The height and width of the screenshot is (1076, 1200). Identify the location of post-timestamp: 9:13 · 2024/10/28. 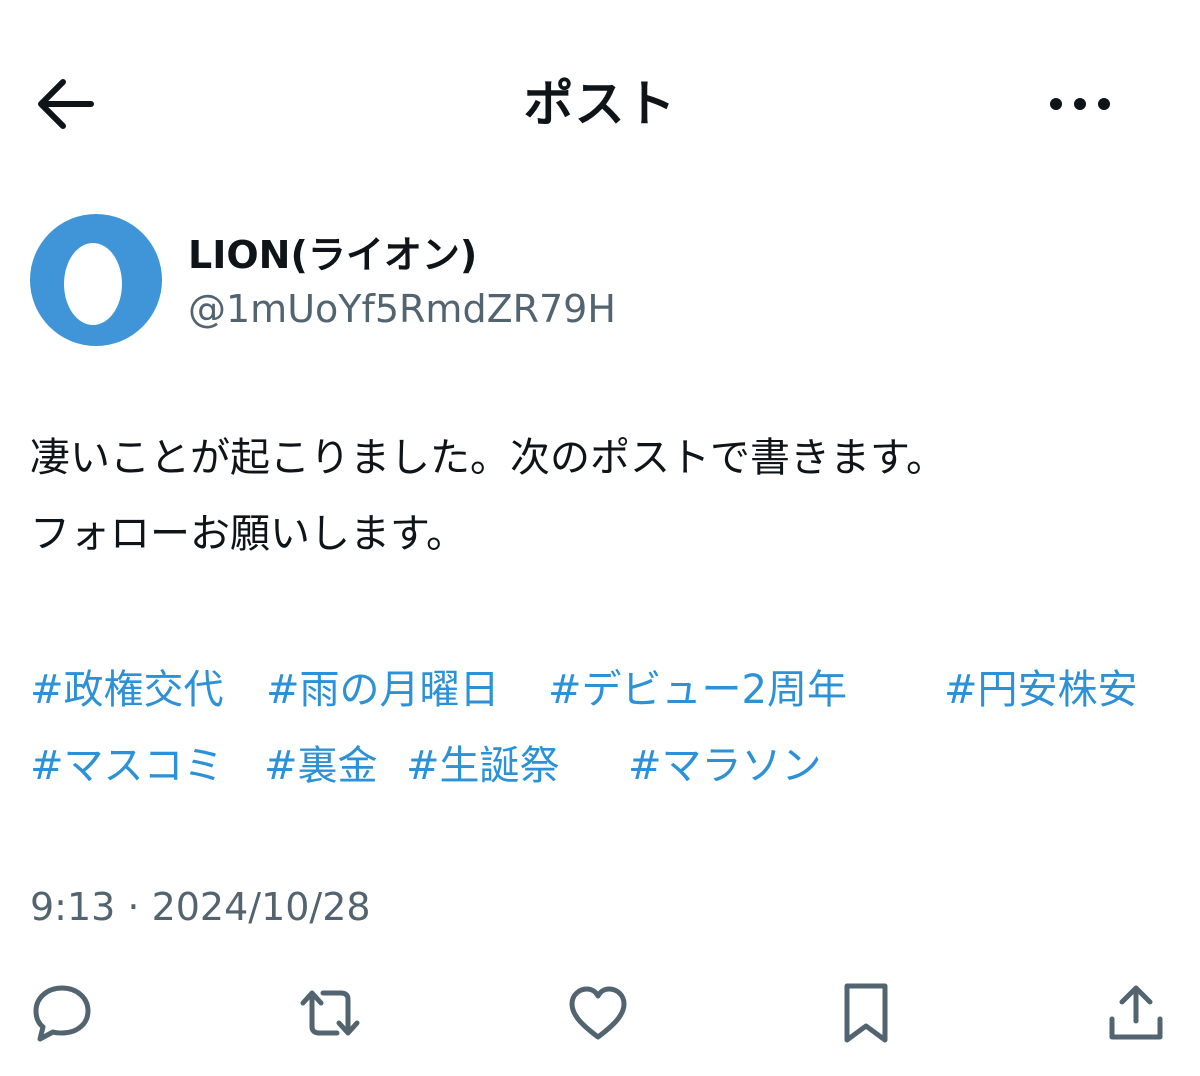
(200, 907).